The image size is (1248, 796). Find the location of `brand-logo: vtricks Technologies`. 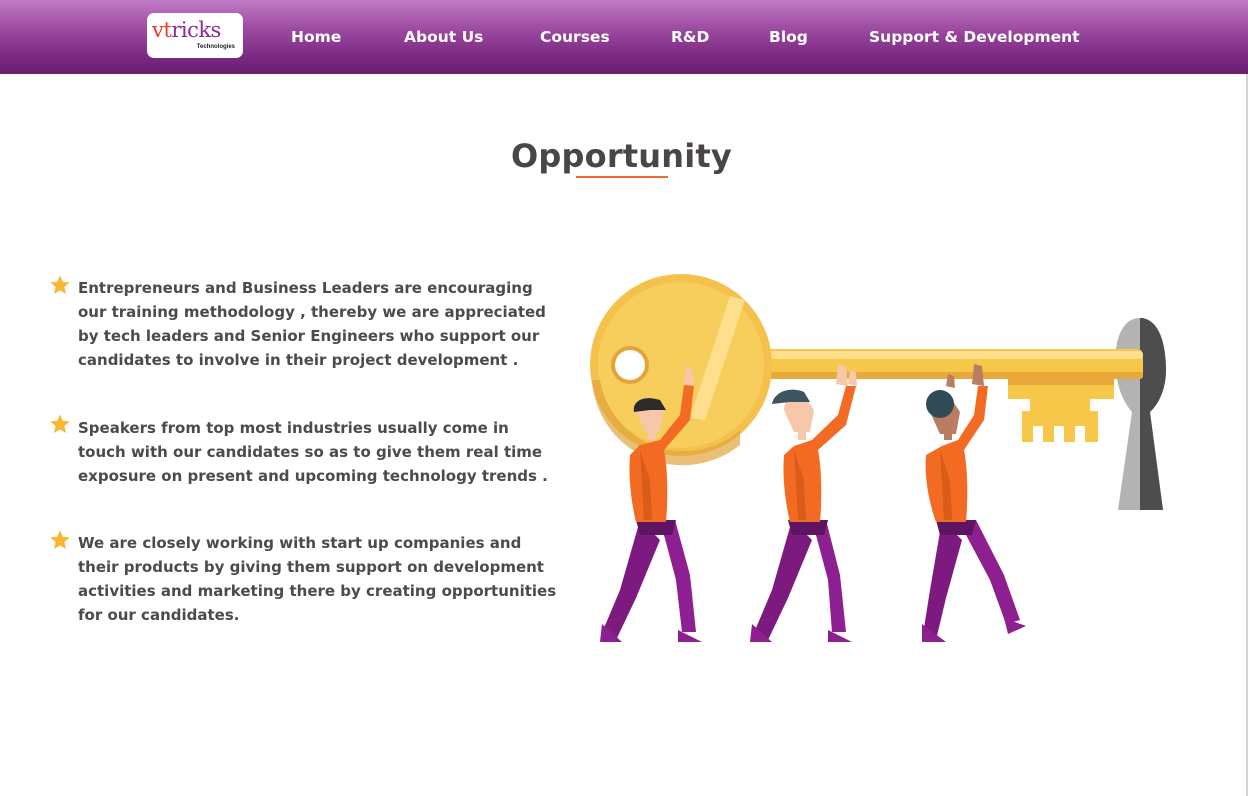

brand-logo: vtricks Technologies is located at coordinates (195, 35).